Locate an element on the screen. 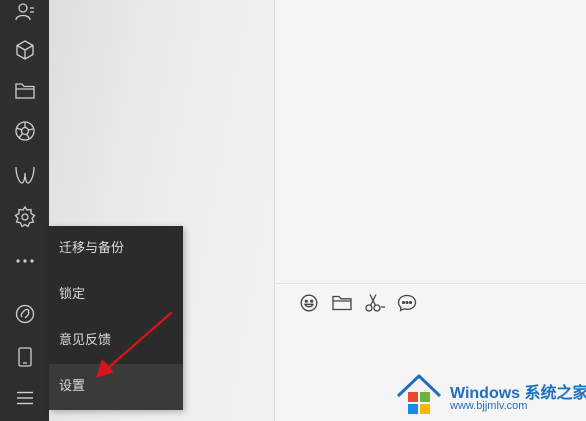  settings-popup-menu: 迁移与备份 锁定 意见反馈 设置 is located at coordinates (116, 318).